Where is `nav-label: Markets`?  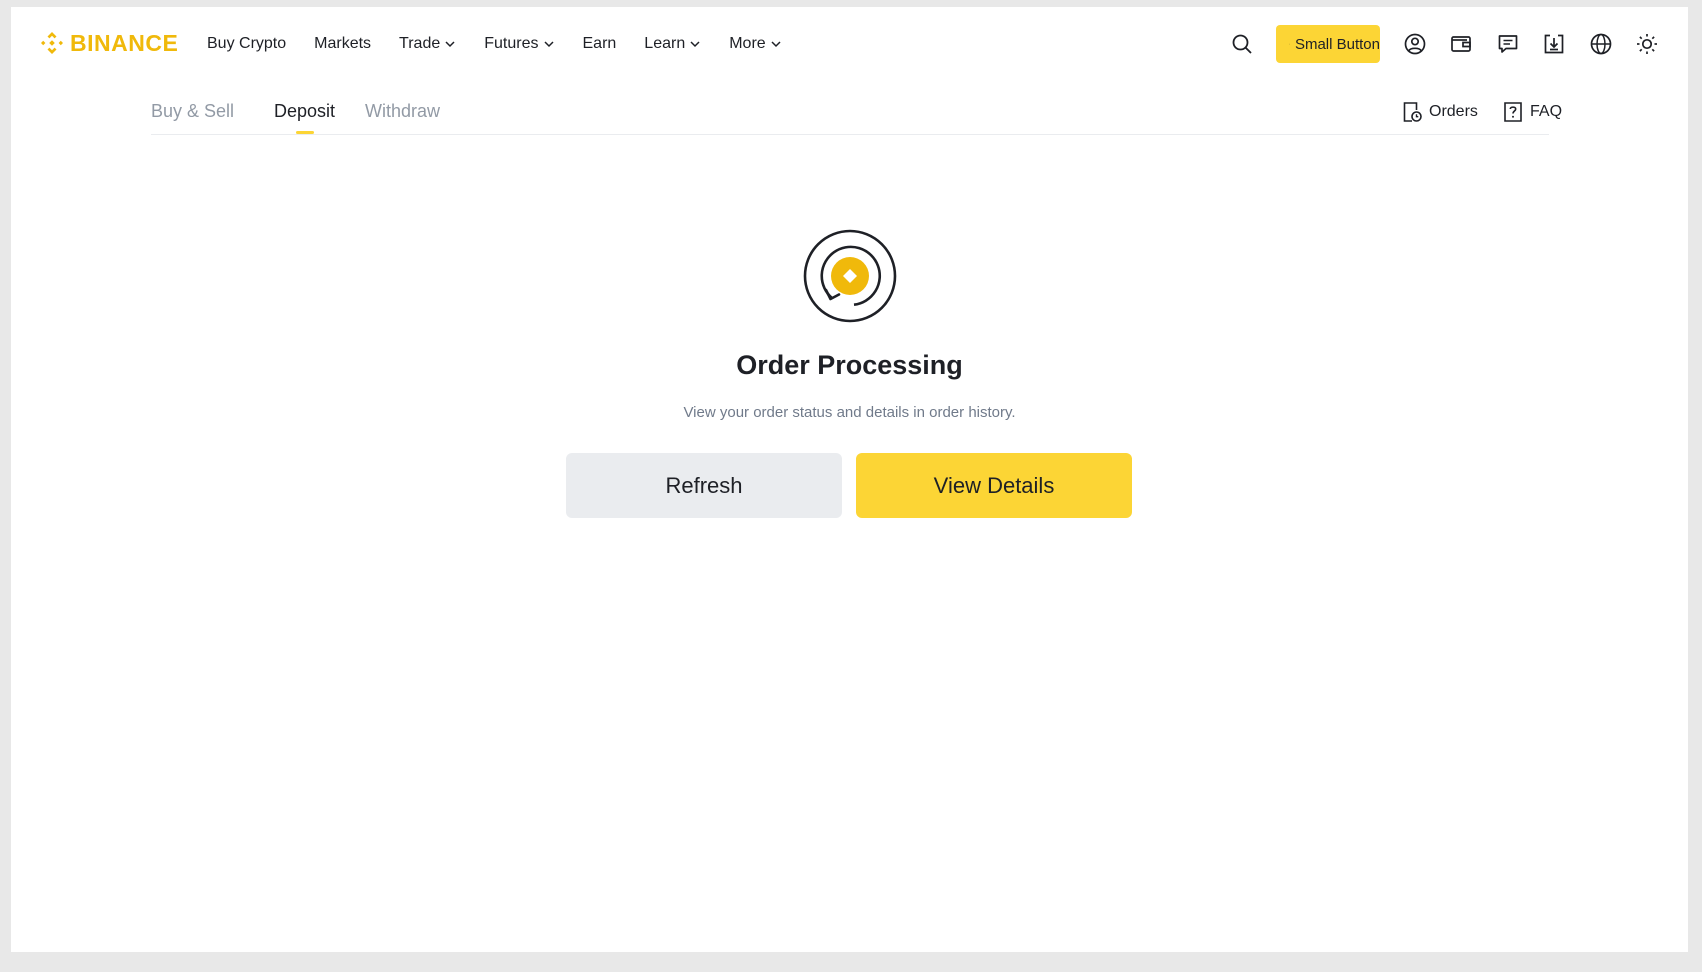
nav-label: Markets is located at coordinates (343, 43).